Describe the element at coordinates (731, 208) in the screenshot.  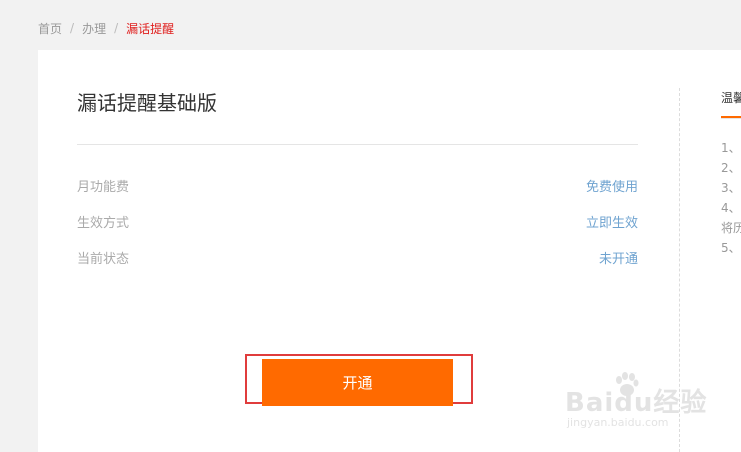
I see `tips-line: 4、` at that location.